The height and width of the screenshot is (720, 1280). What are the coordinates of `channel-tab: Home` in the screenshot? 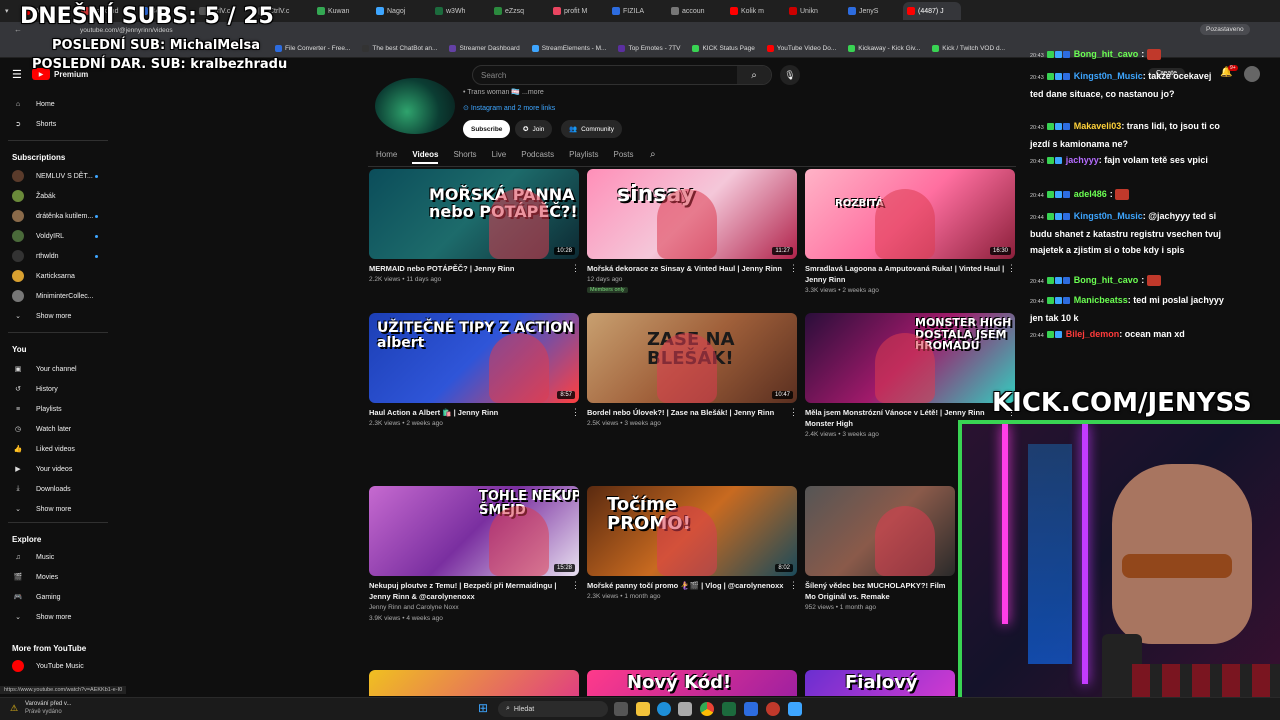 It's located at (386, 157).